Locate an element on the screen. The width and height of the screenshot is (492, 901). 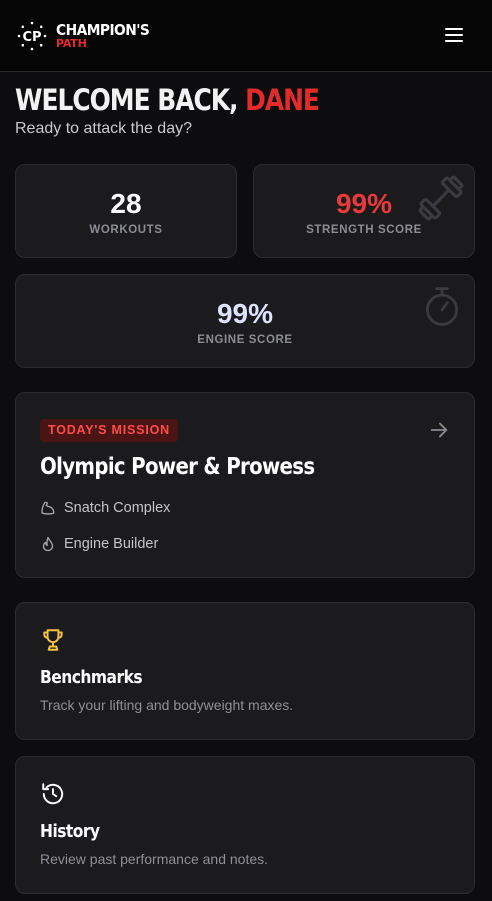
brand-name-bottom: PATH is located at coordinates (71, 43).